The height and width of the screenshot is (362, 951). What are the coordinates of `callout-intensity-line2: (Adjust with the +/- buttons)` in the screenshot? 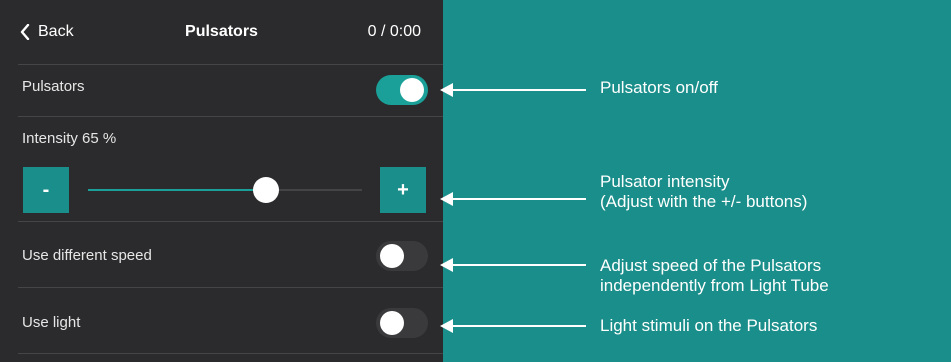 It's located at (704, 201).